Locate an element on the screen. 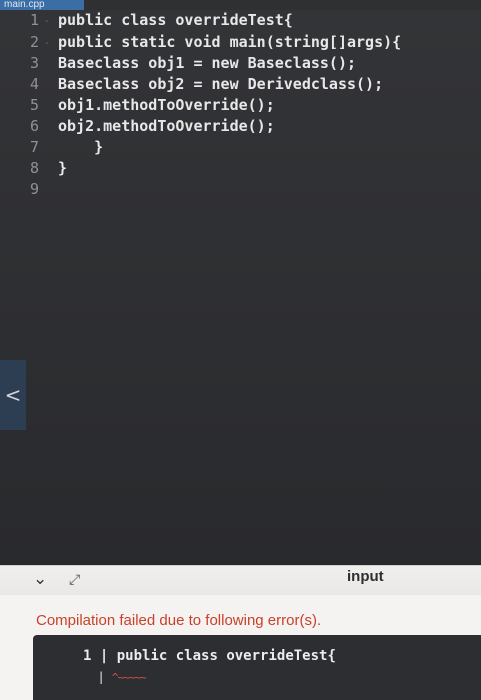 The width and height of the screenshot is (481, 700). collapse-sidebar-button: < is located at coordinates (13, 395).